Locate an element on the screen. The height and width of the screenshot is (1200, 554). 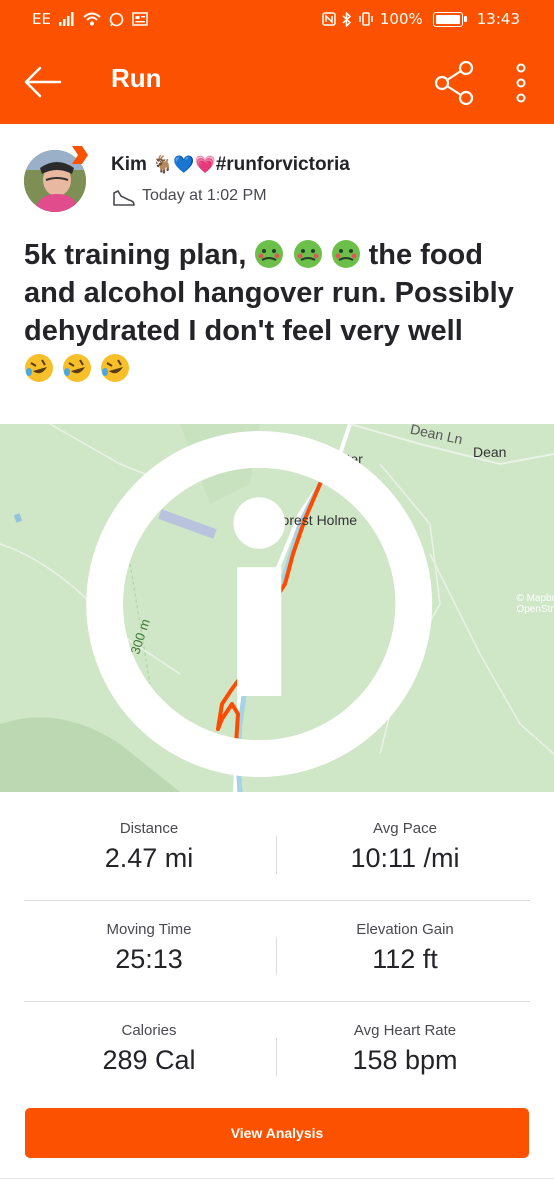
app-bar: Run is located at coordinates (277, 81).